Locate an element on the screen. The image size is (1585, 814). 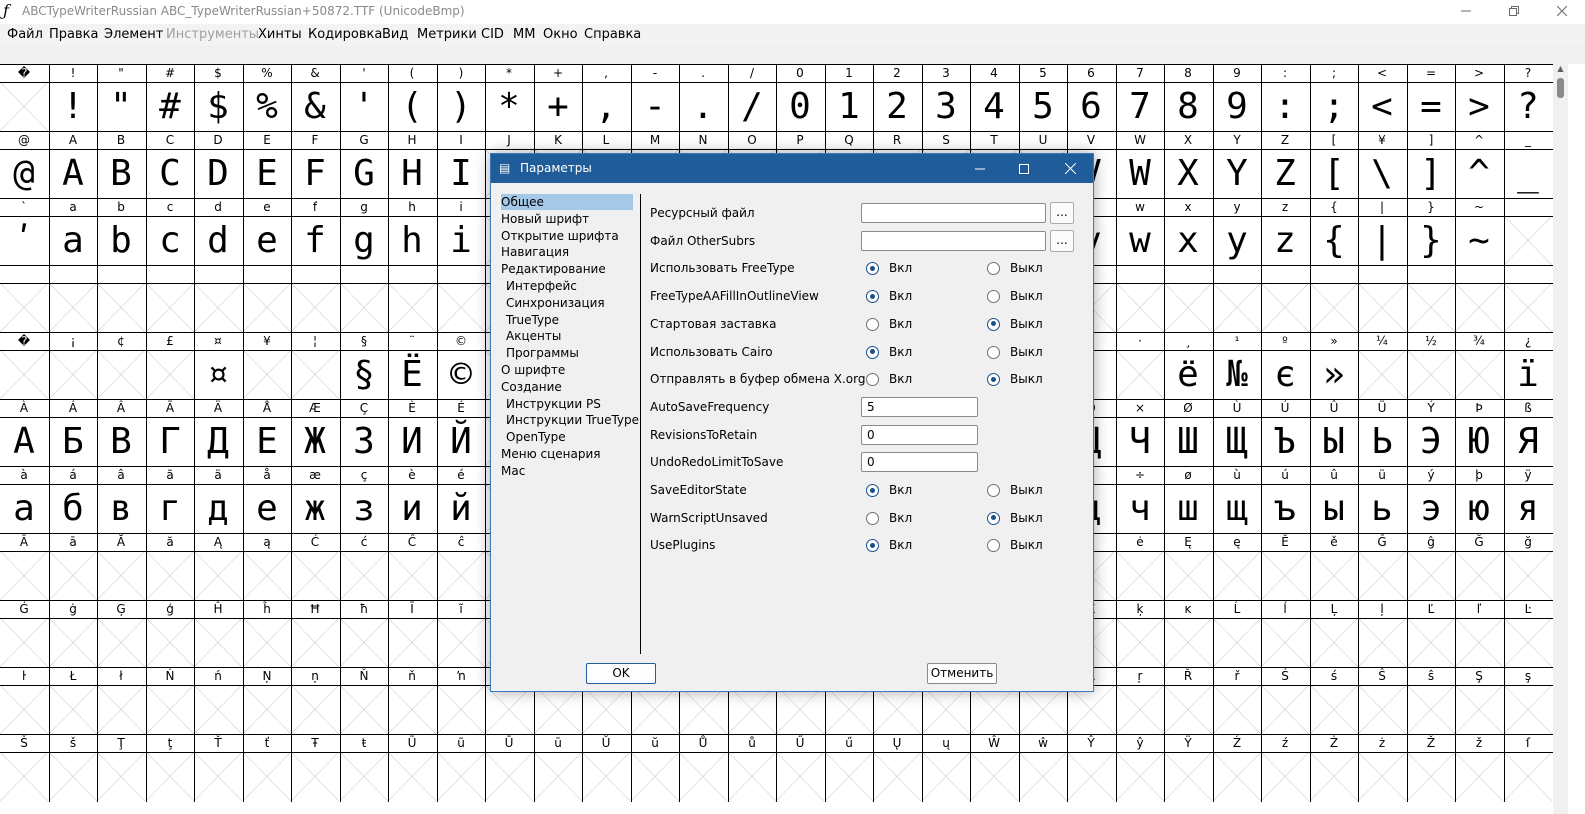
glyph-cell: c is located at coordinates (170, 240).